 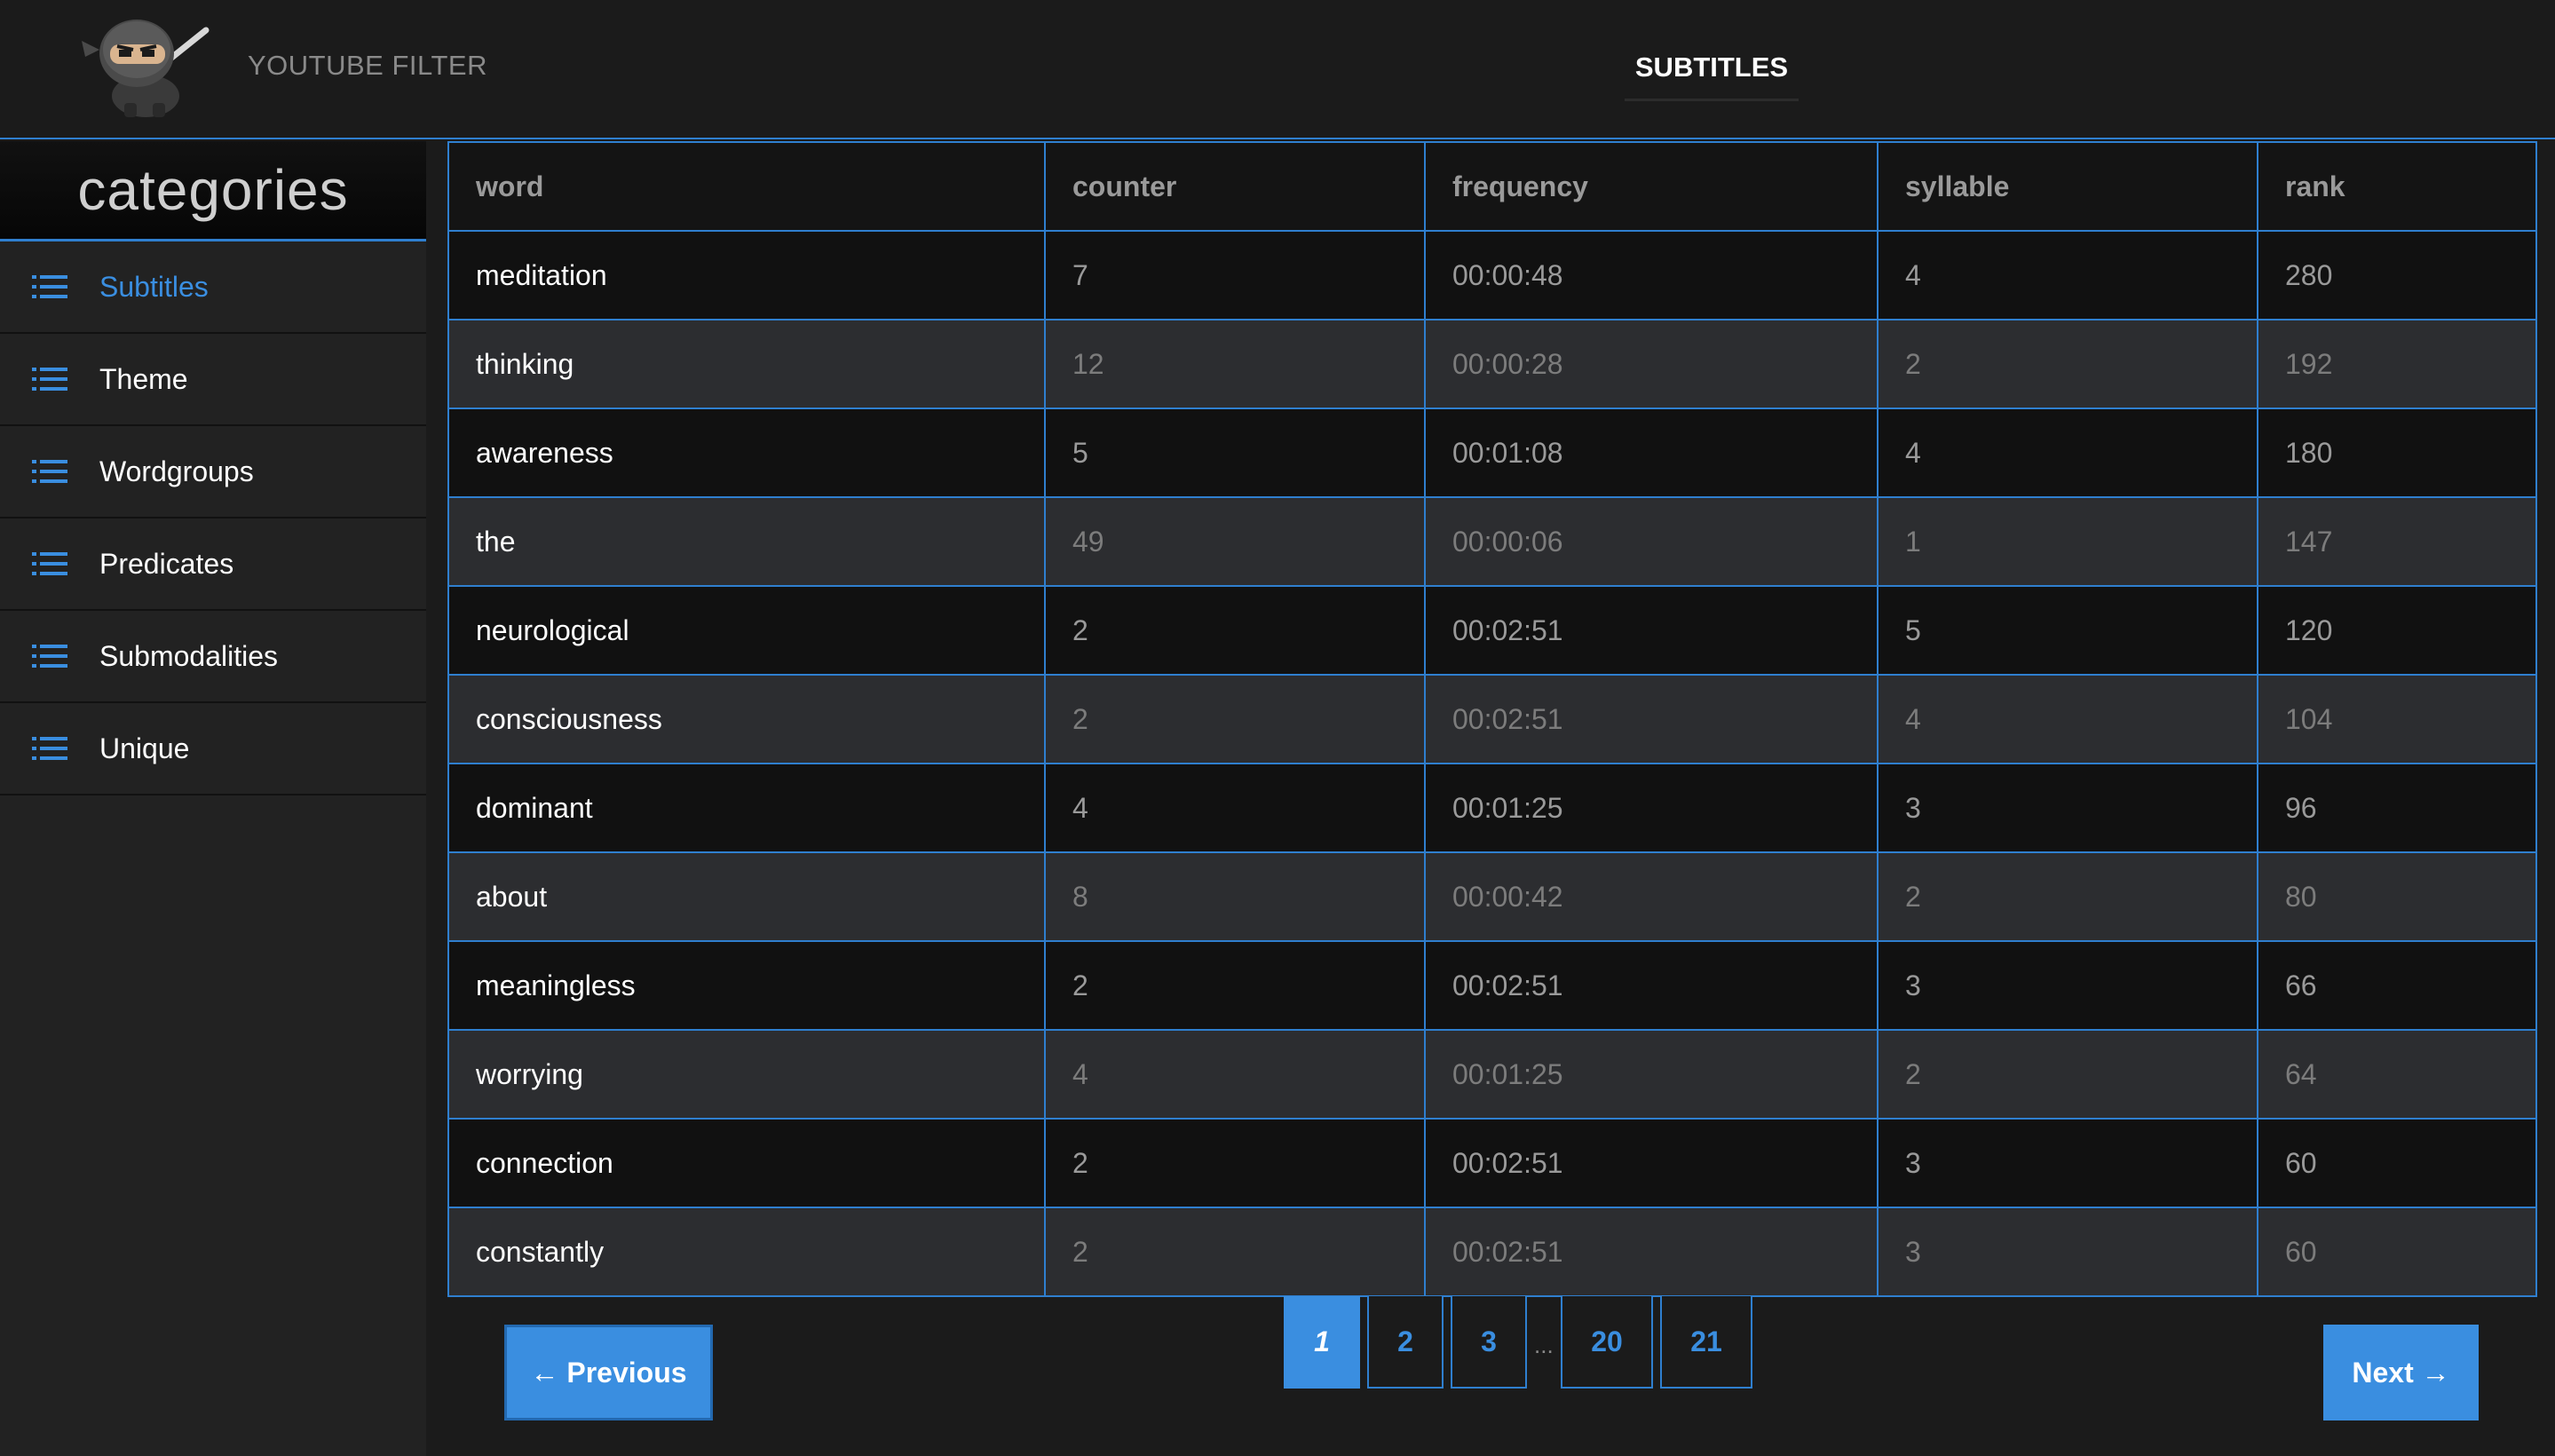 What do you see at coordinates (2397, 453) in the screenshot?
I see `cell-rank: 180` at bounding box center [2397, 453].